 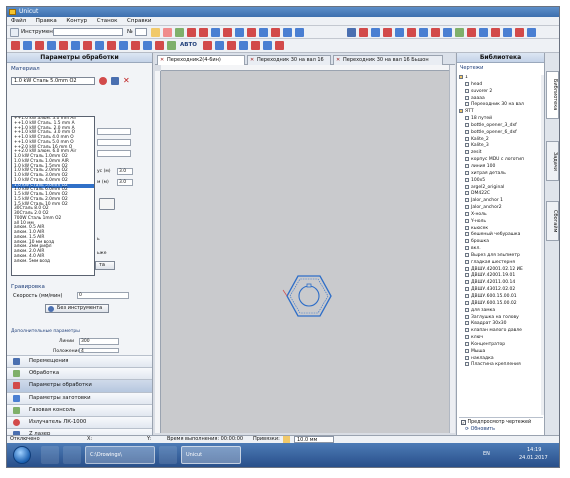 I want to click on order-icon, so click(x=207, y=45).